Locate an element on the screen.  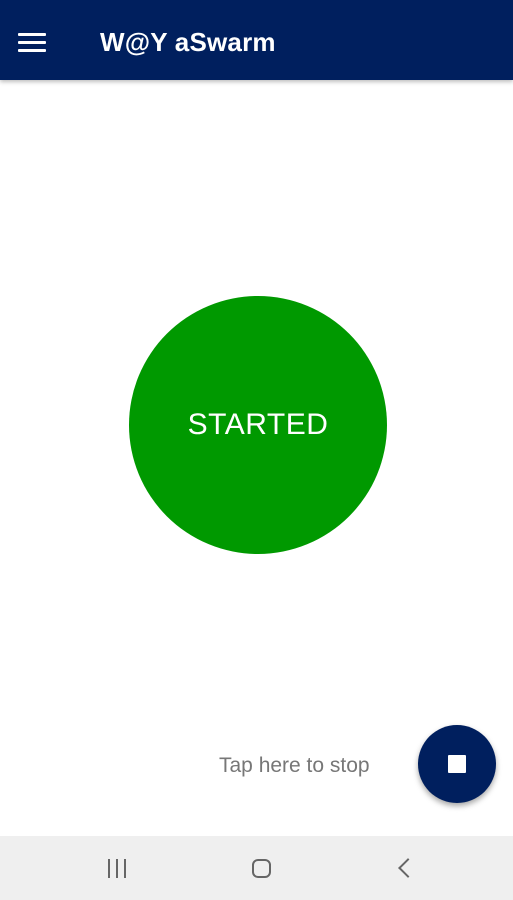
system-navigation-bar is located at coordinates (256, 868).